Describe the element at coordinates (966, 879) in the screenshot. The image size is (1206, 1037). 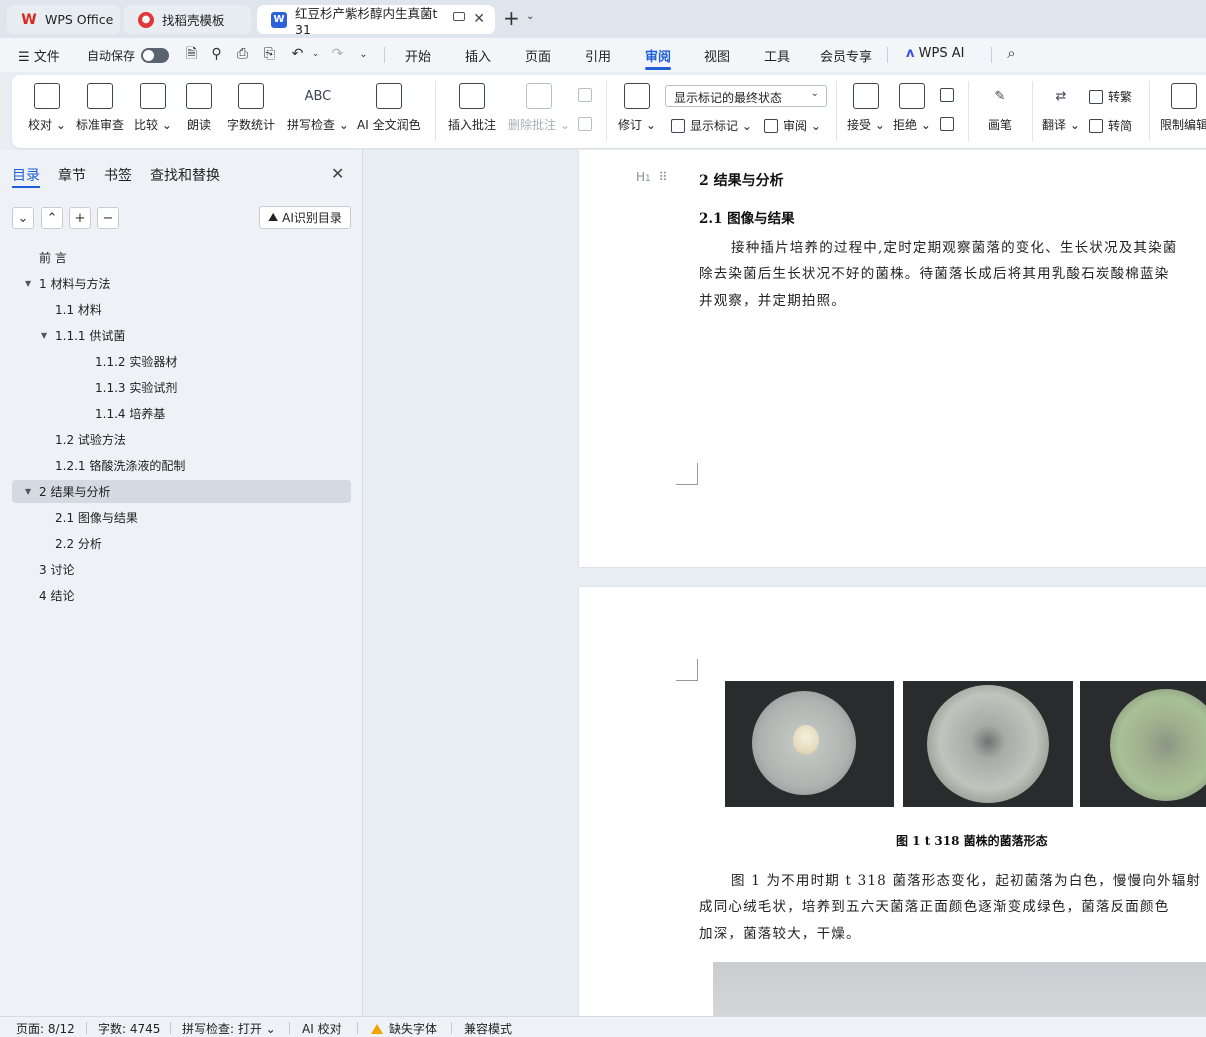
I see `paragraph-line: 图 1 为不用时期 t 318 菌落形态变化，起初菌落为白色，慢慢向外辐射` at that location.